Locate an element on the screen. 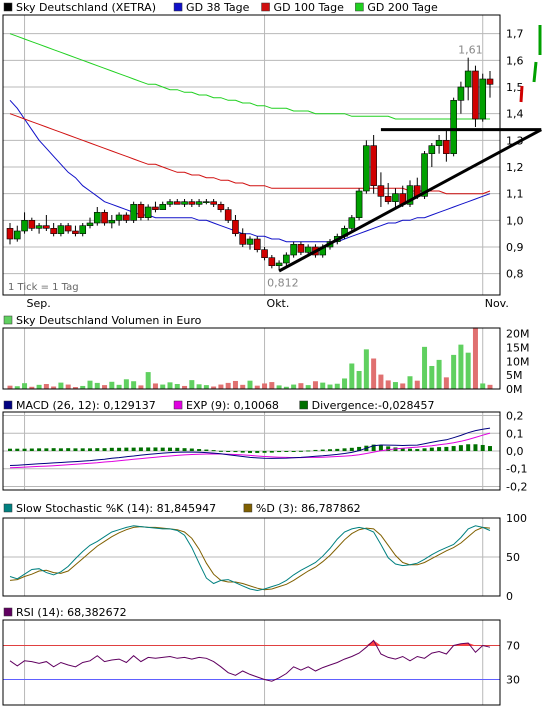 The width and height of the screenshot is (545, 714). rsi-panel-frame is located at coordinates (251, 662).